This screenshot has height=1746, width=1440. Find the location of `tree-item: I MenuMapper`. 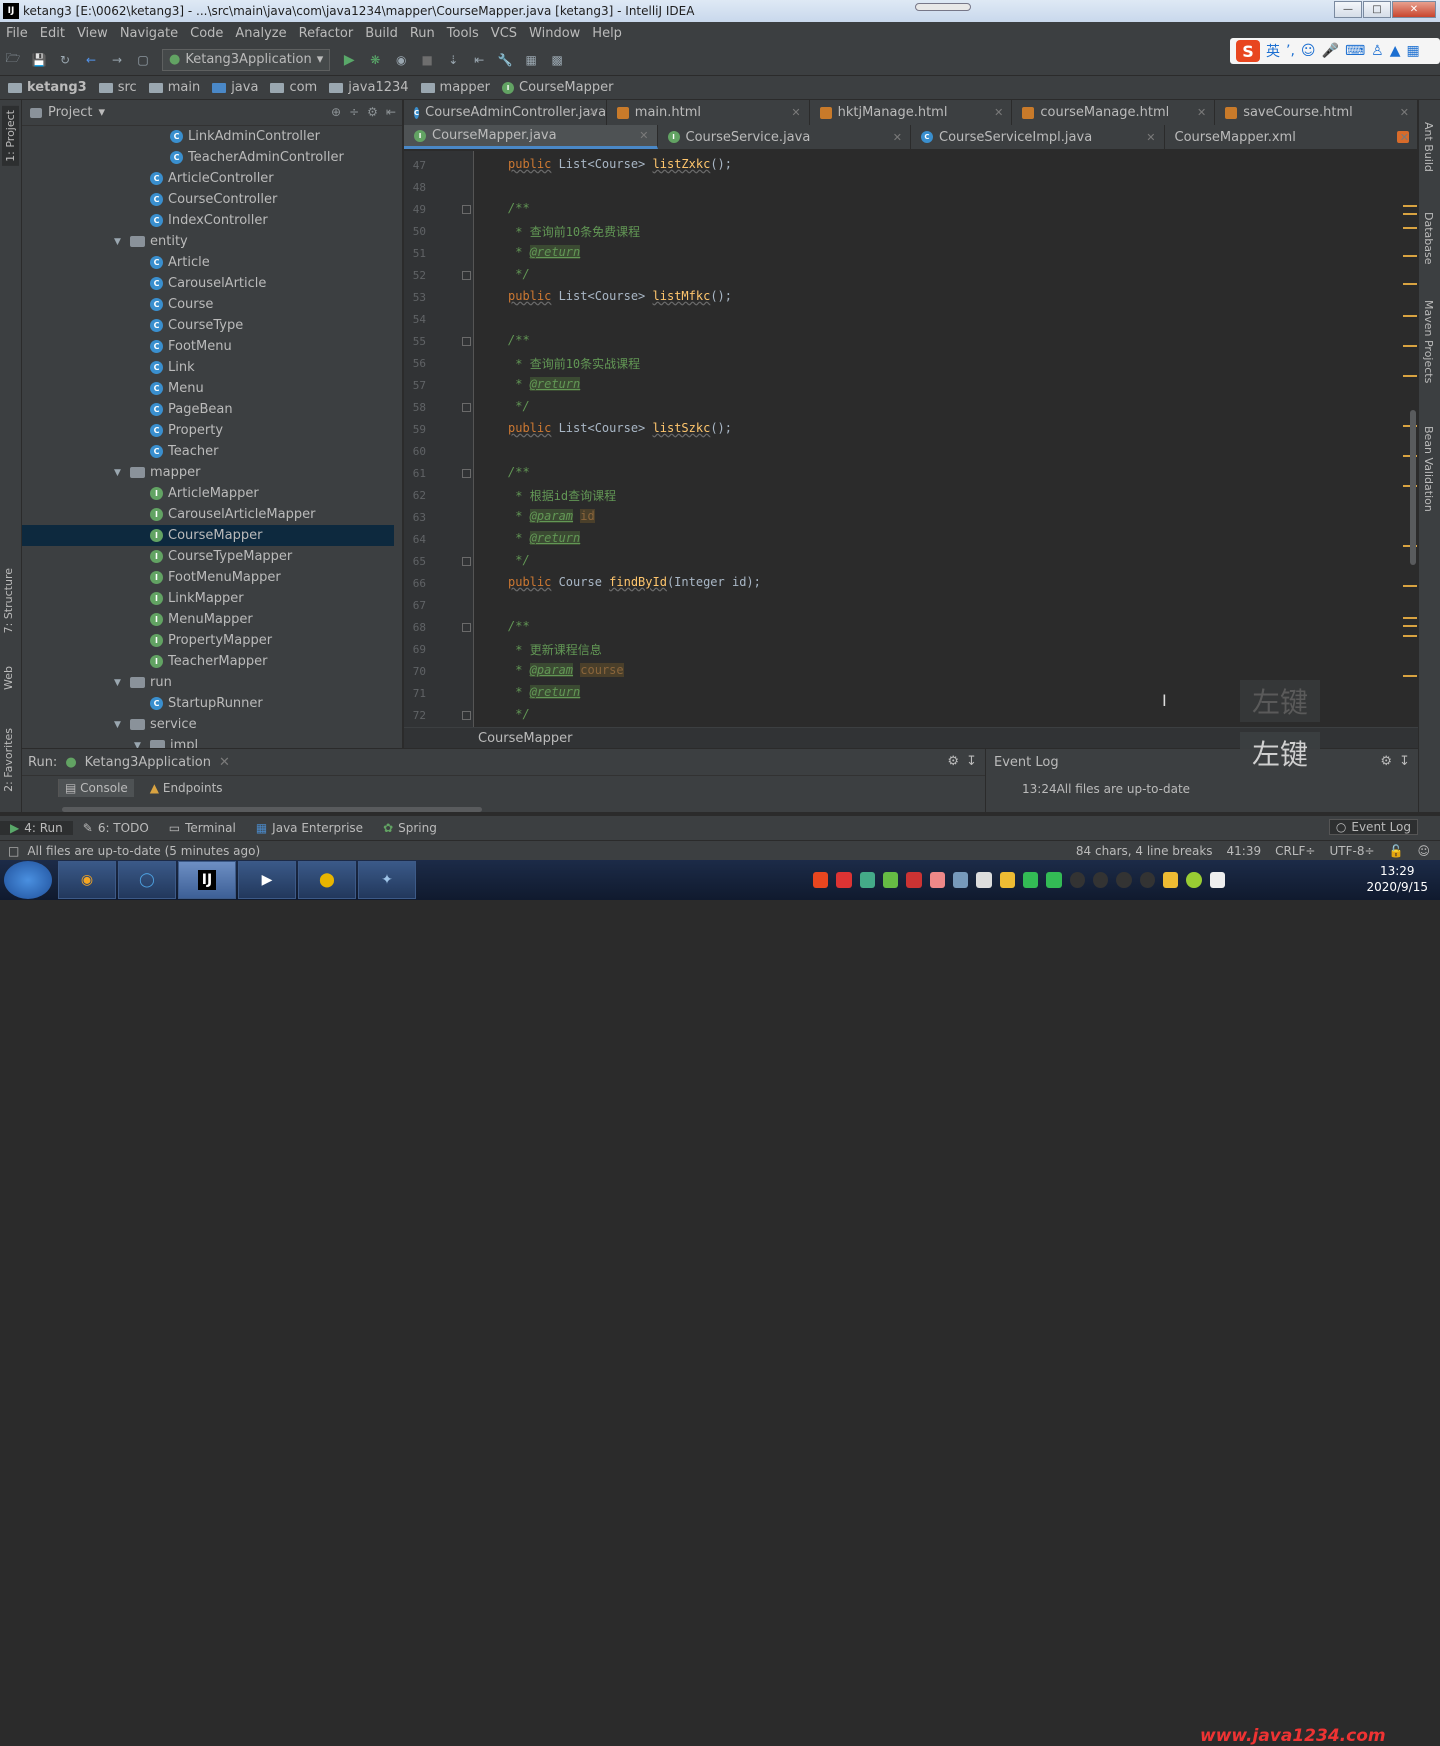

tree-item: I MenuMapper is located at coordinates (208, 619).